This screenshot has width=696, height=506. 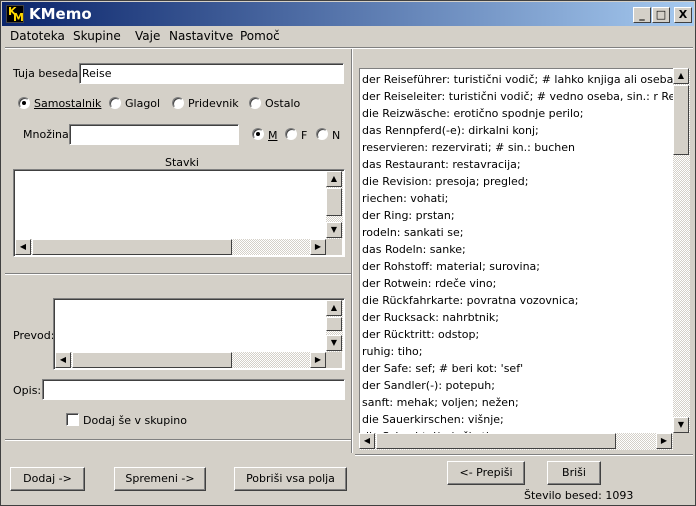 What do you see at coordinates (291, 134) in the screenshot?
I see `radio-gender-f` at bounding box center [291, 134].